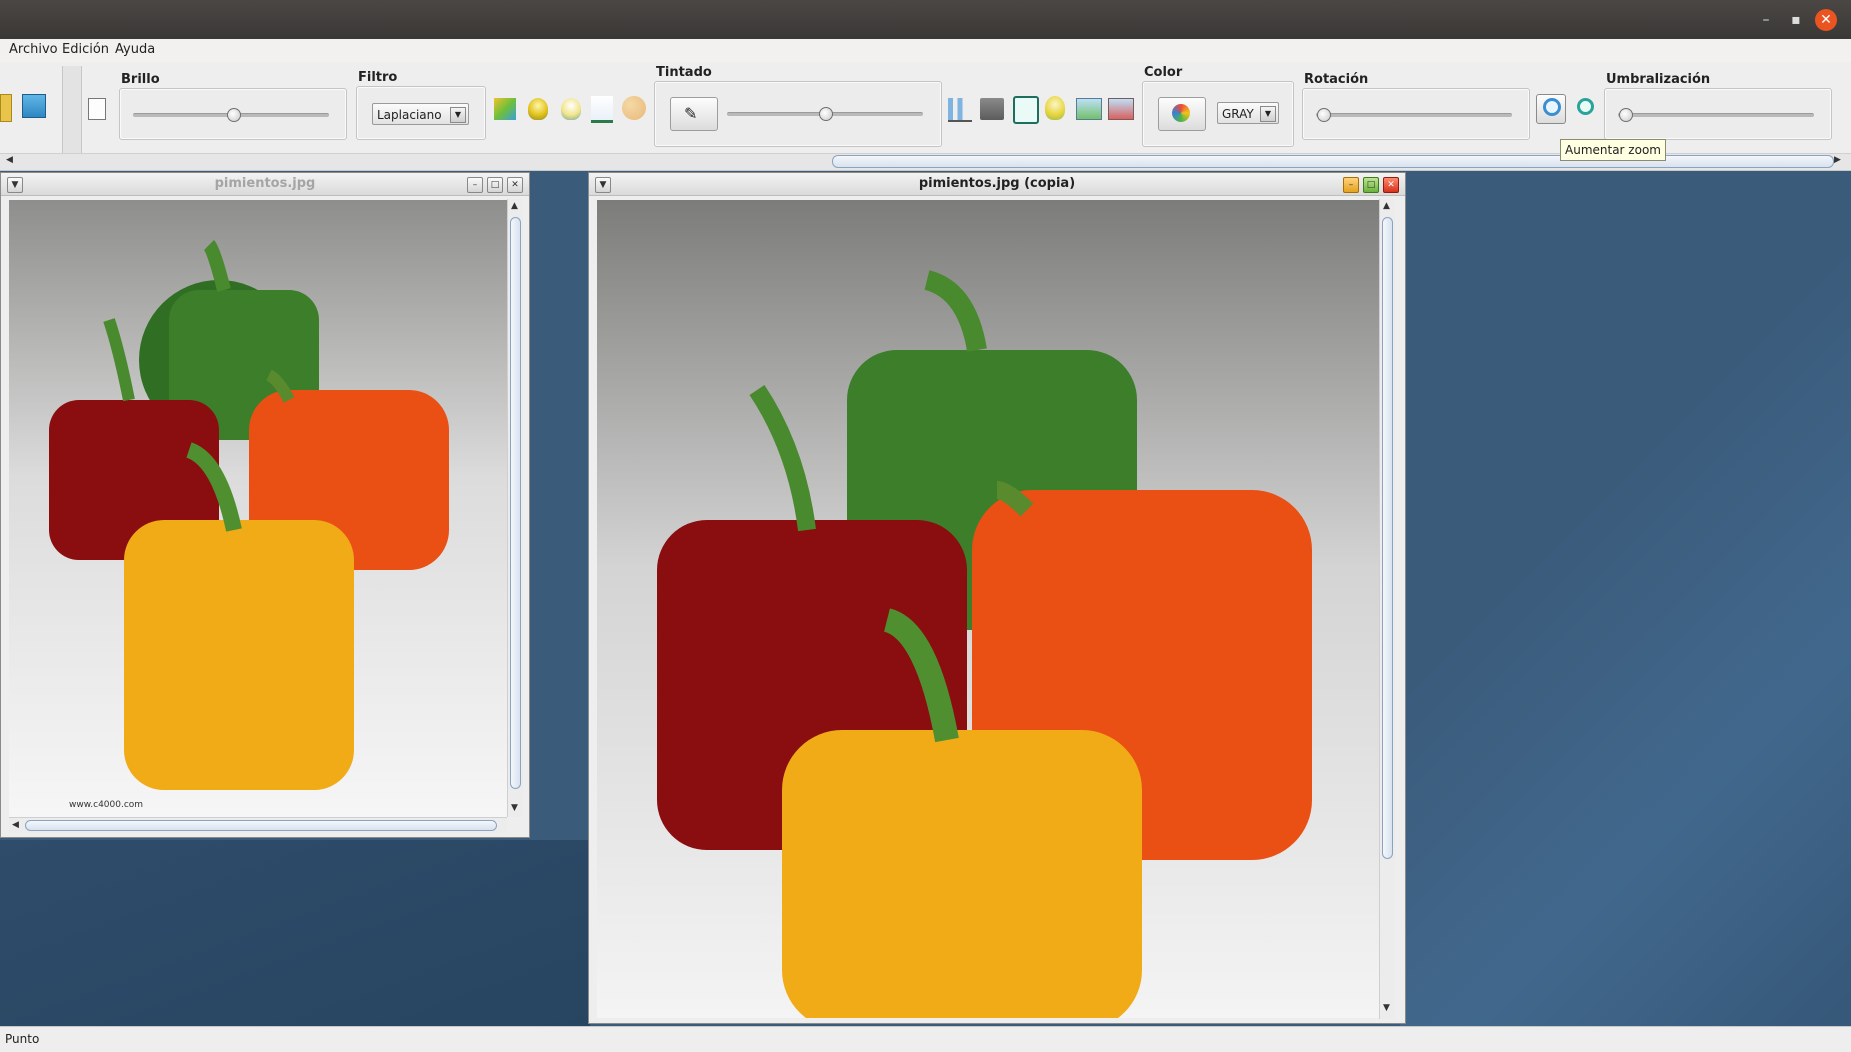 This screenshot has width=1851, height=1052. I want to click on film-icon, so click(992, 109).